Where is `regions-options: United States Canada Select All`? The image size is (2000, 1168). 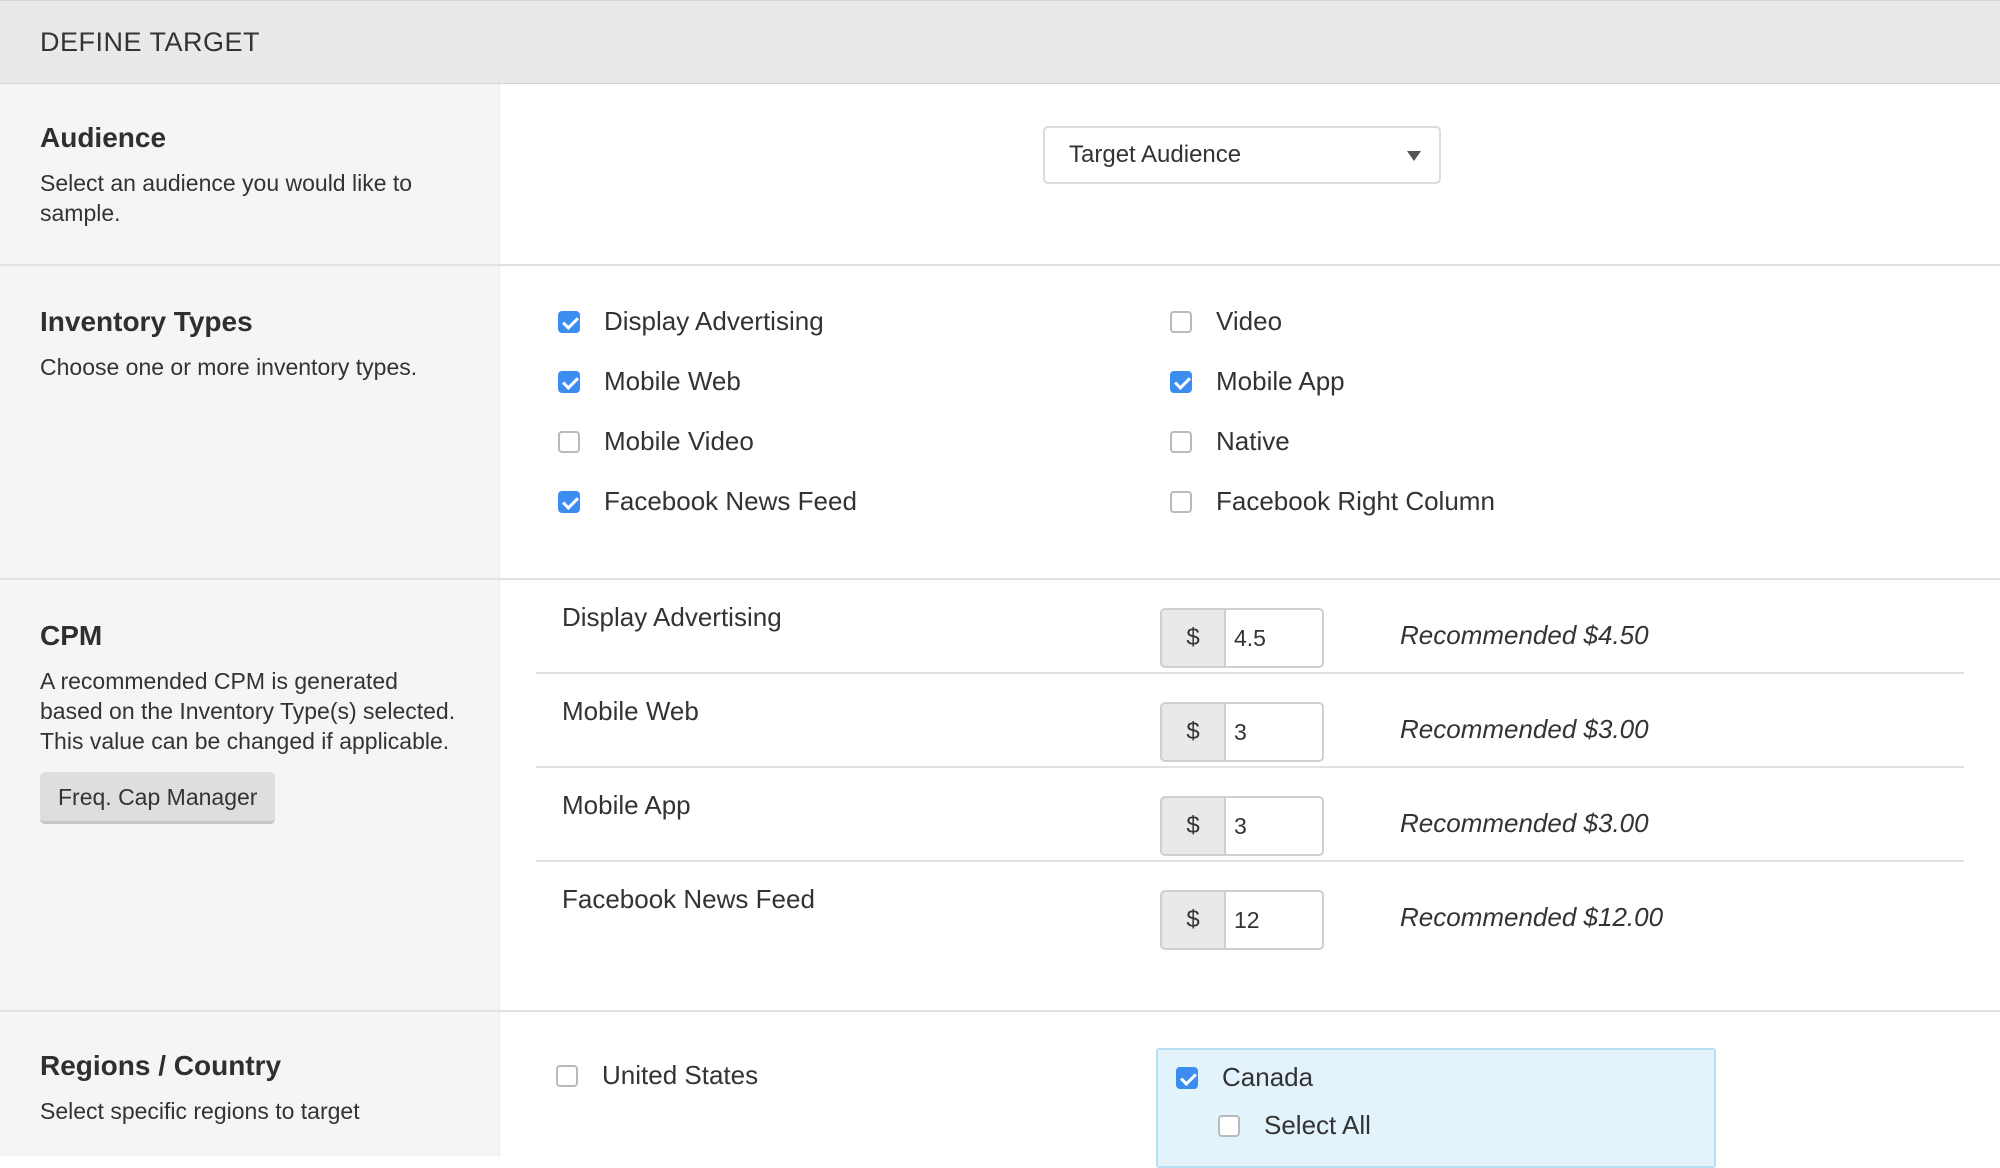 regions-options: United States Canada Select All is located at coordinates (1000, 1090).